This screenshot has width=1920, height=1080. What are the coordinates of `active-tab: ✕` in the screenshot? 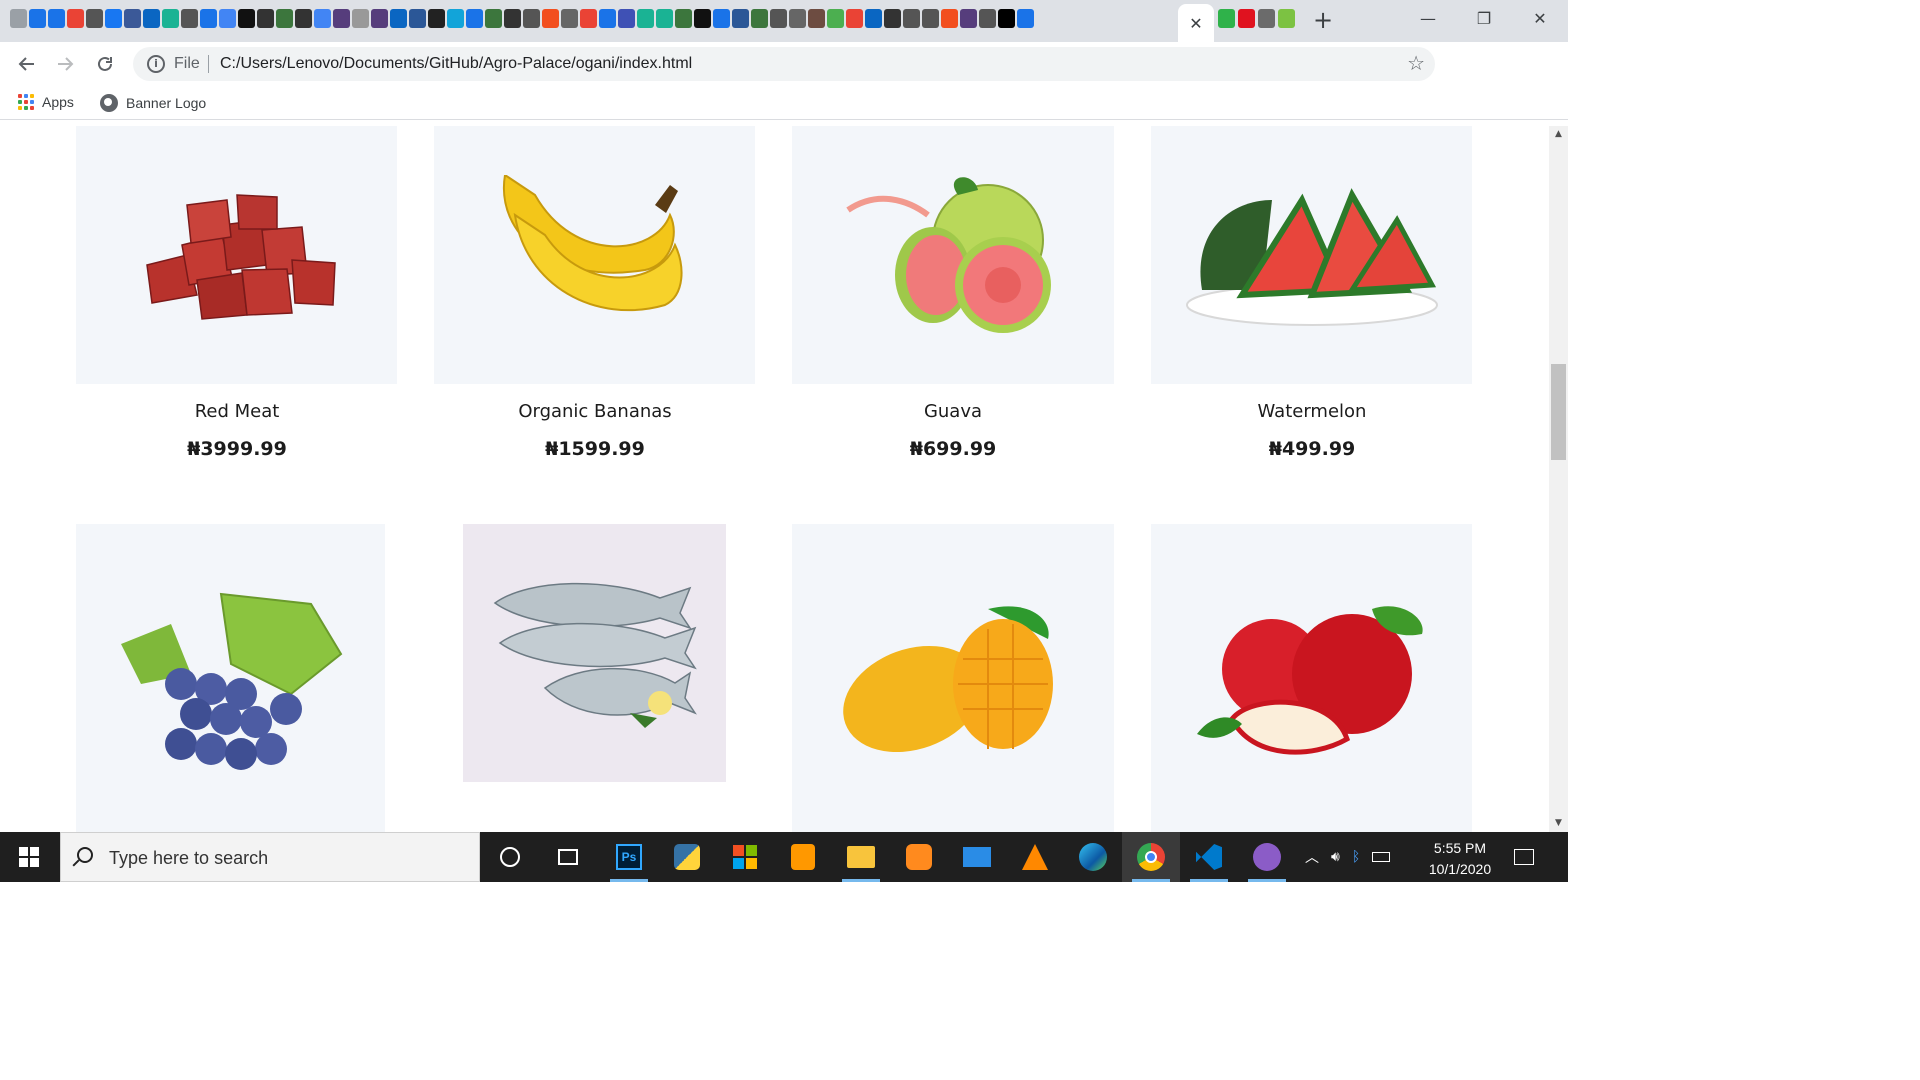 It's located at (1196, 23).